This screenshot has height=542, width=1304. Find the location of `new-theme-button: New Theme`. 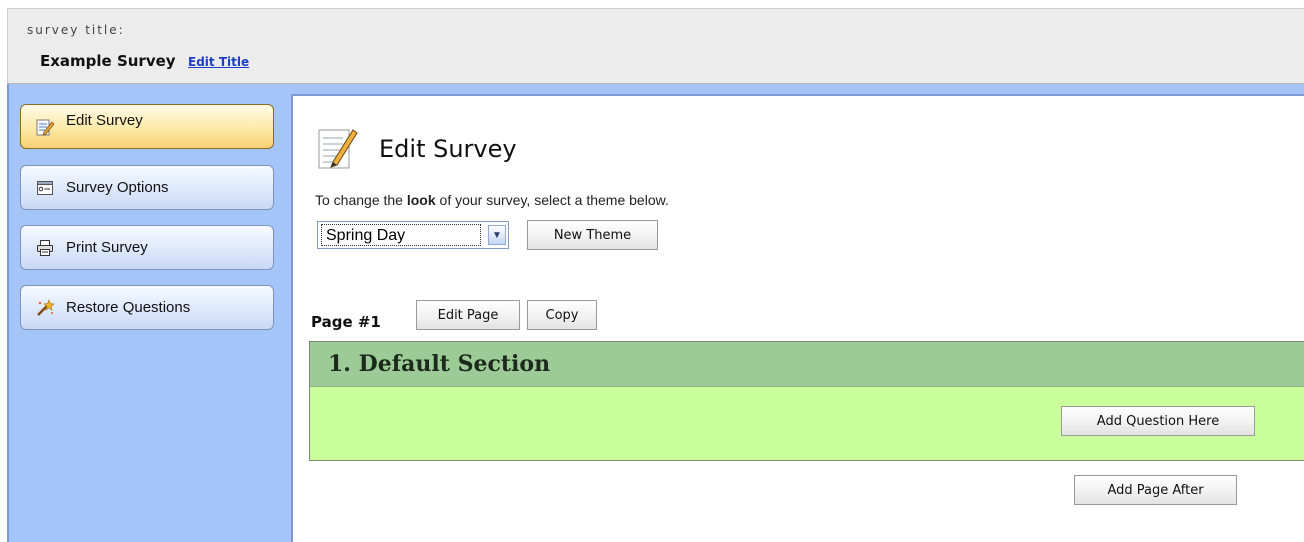

new-theme-button: New Theme is located at coordinates (592, 235).